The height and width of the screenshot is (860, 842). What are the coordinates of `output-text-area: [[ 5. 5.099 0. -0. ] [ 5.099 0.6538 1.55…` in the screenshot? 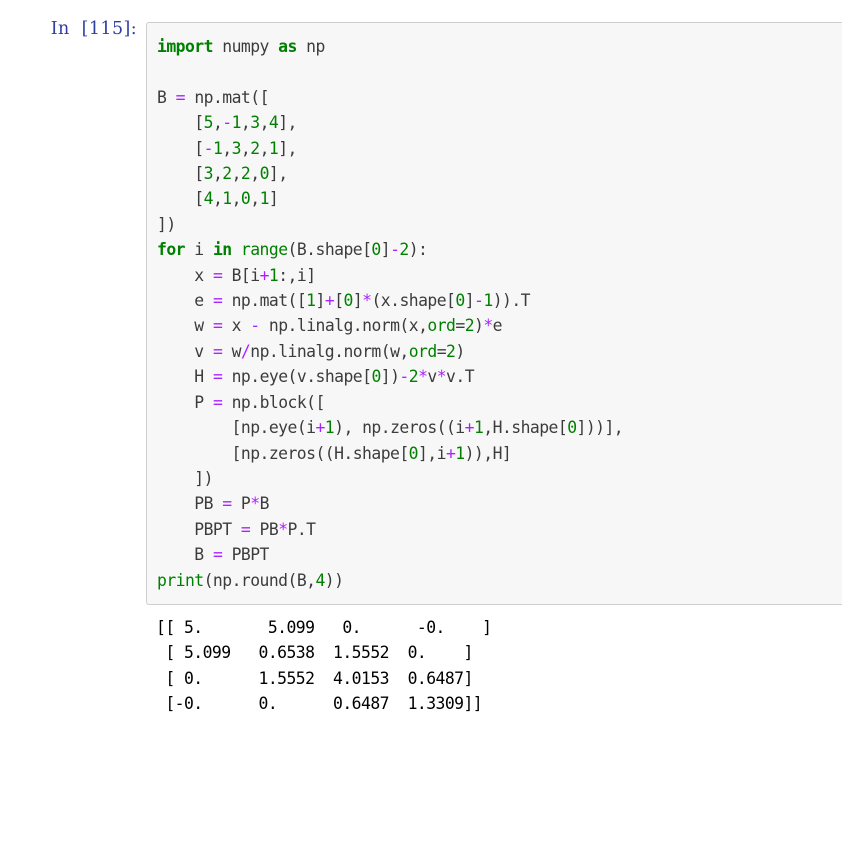 It's located at (494, 660).